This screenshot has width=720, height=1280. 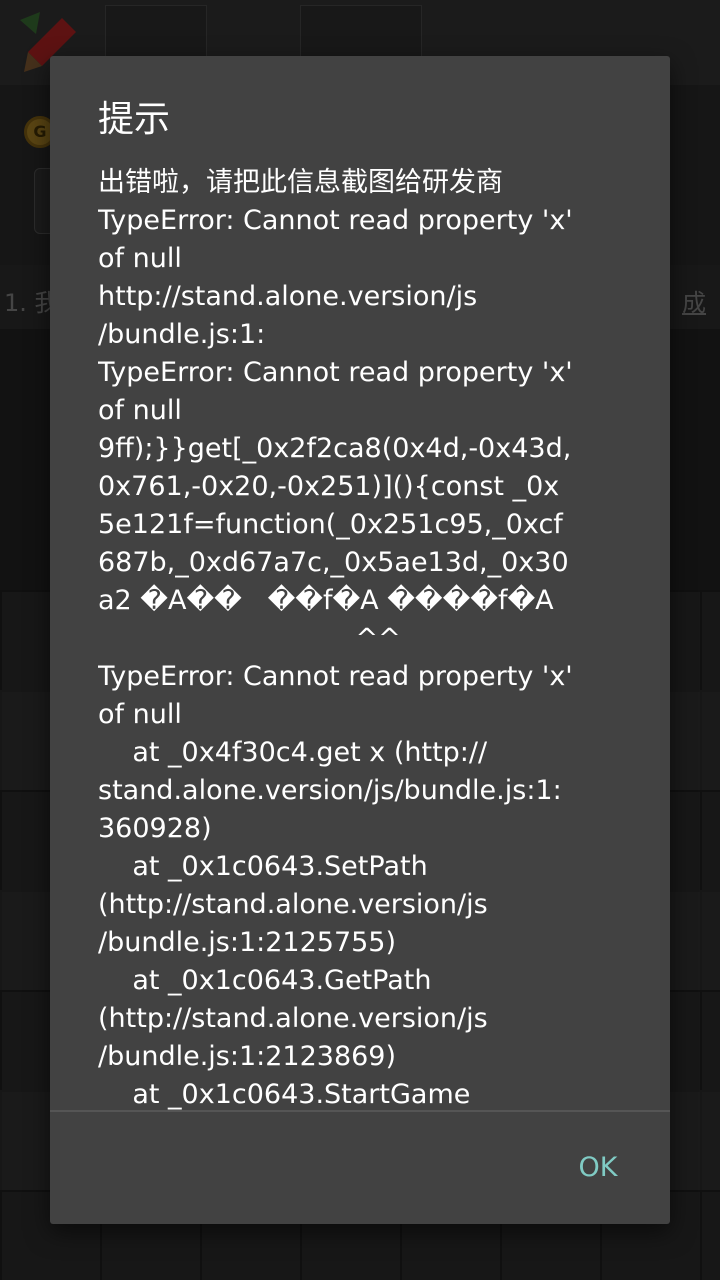 What do you see at coordinates (249, 638) in the screenshot?
I see `error-message-line: ^^` at bounding box center [249, 638].